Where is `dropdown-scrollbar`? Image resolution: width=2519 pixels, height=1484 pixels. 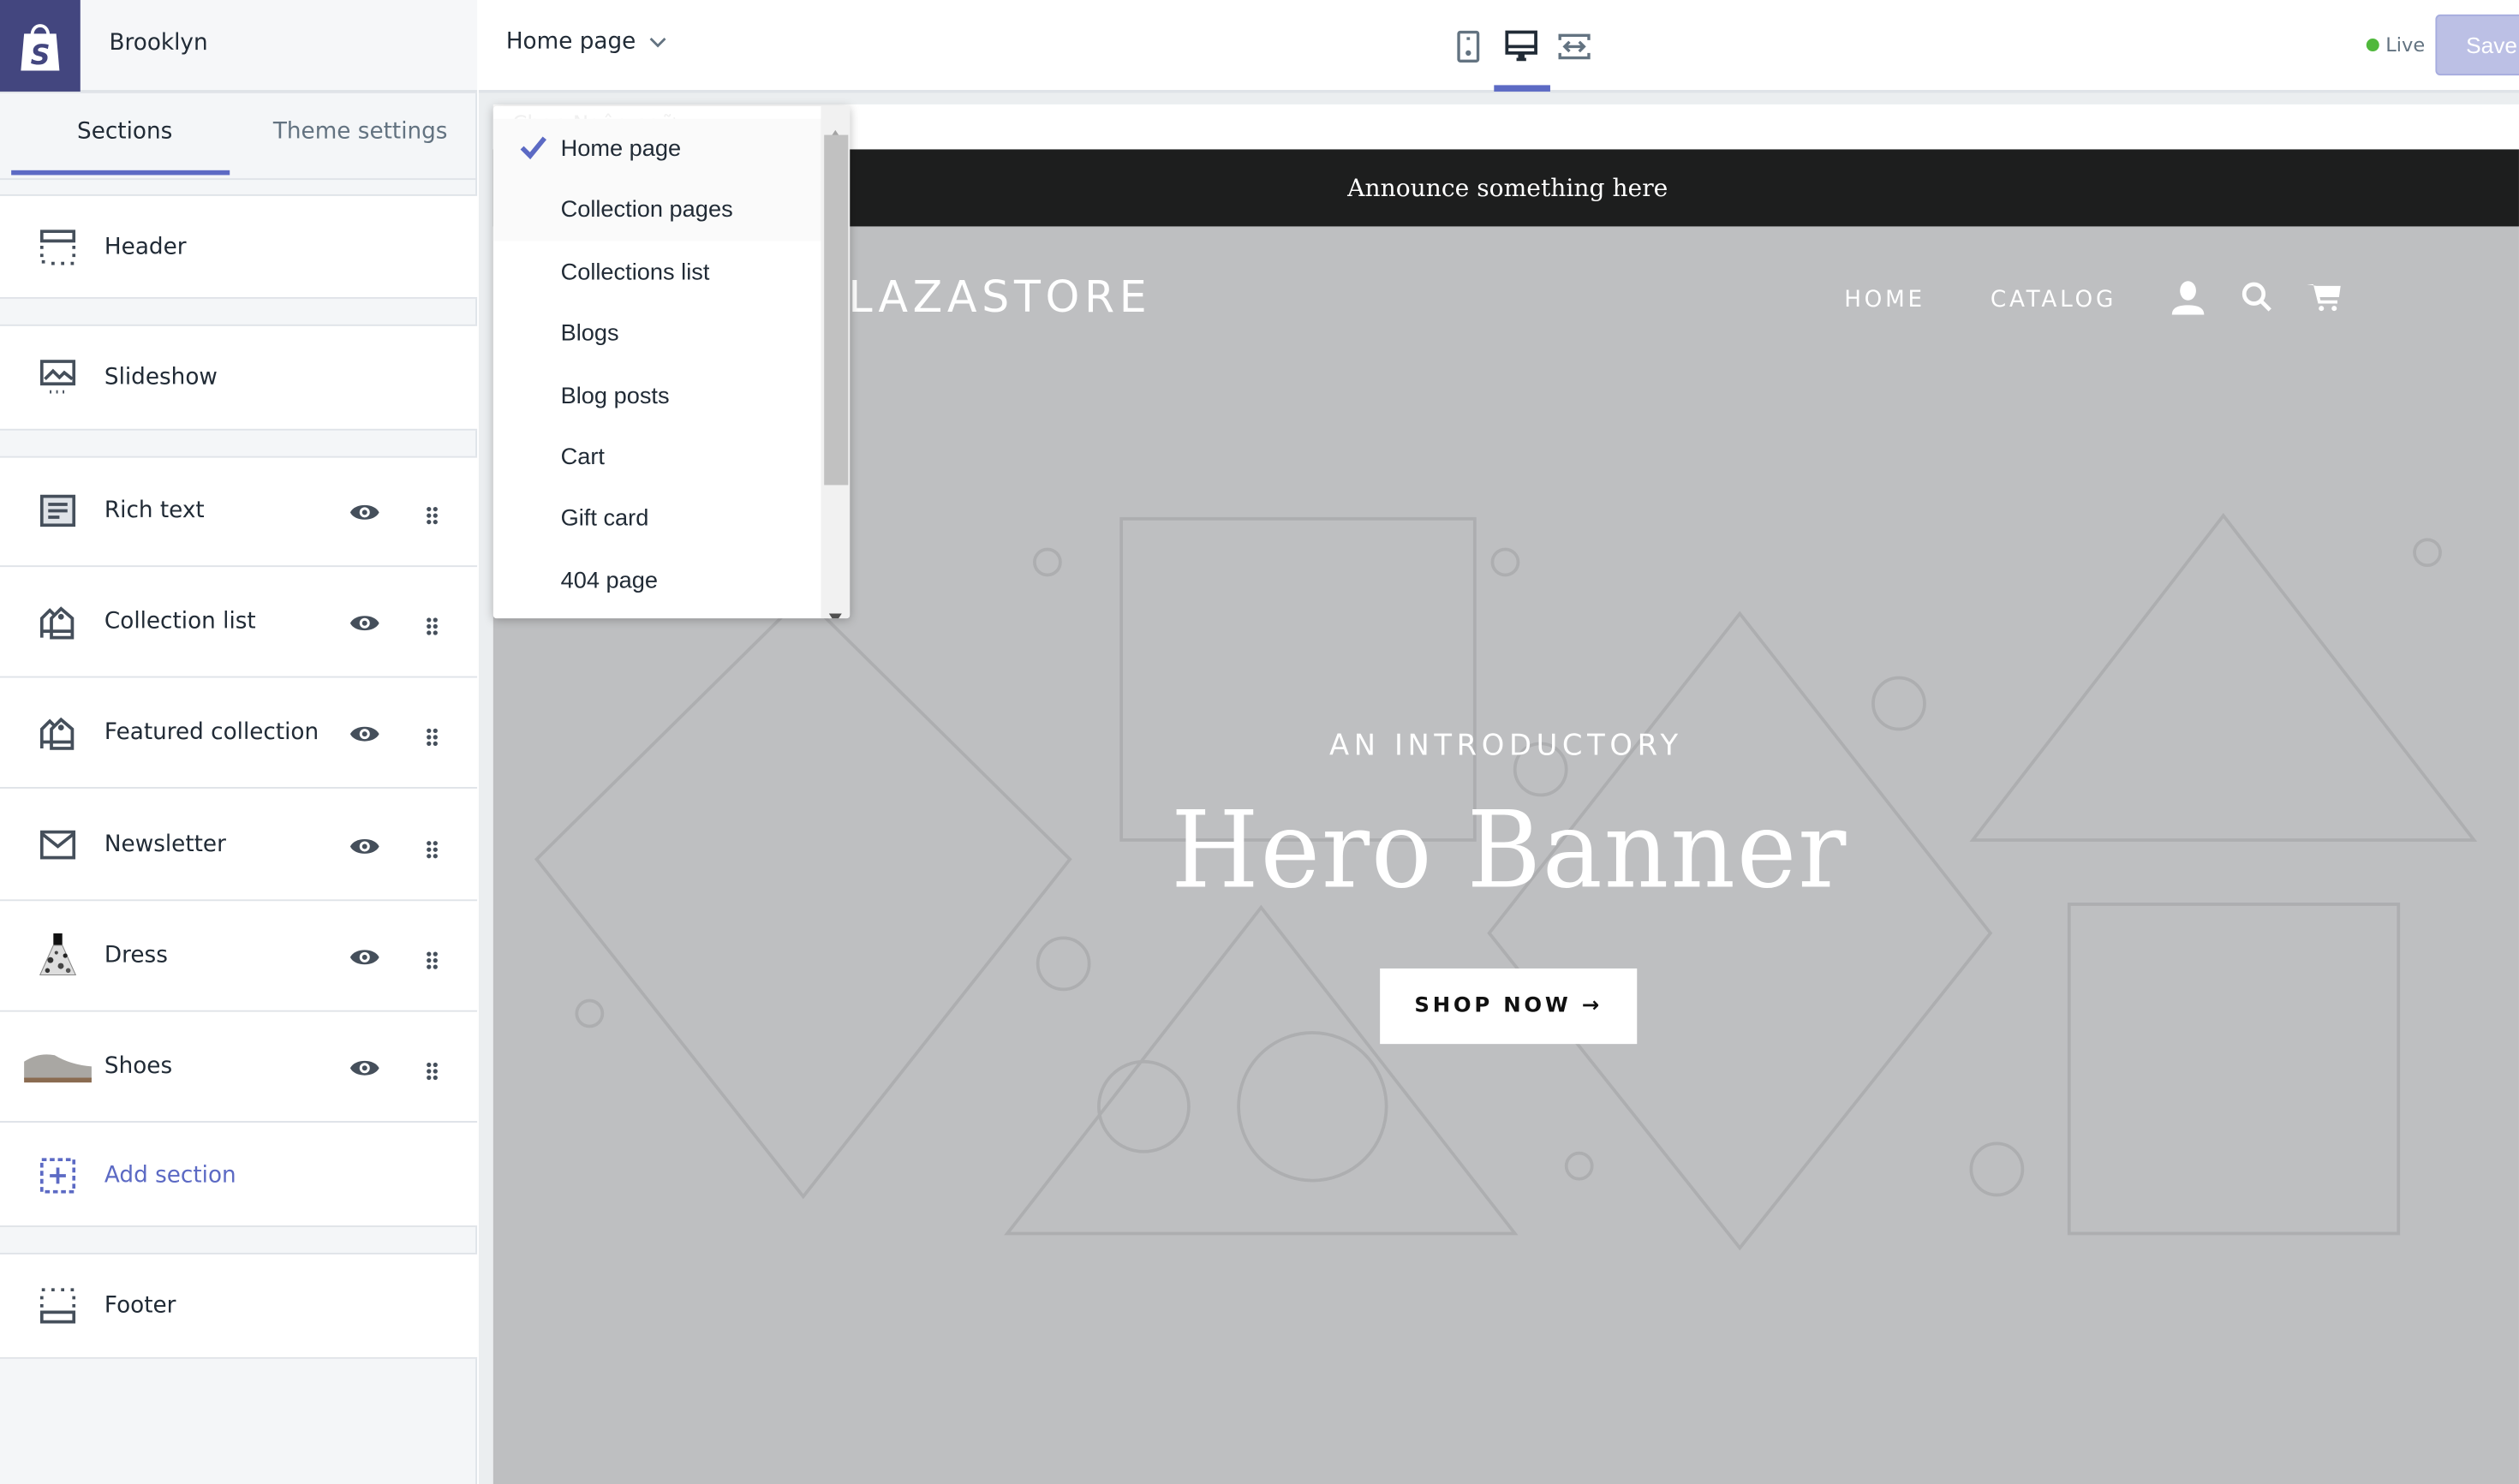
dropdown-scrollbar is located at coordinates (836, 362).